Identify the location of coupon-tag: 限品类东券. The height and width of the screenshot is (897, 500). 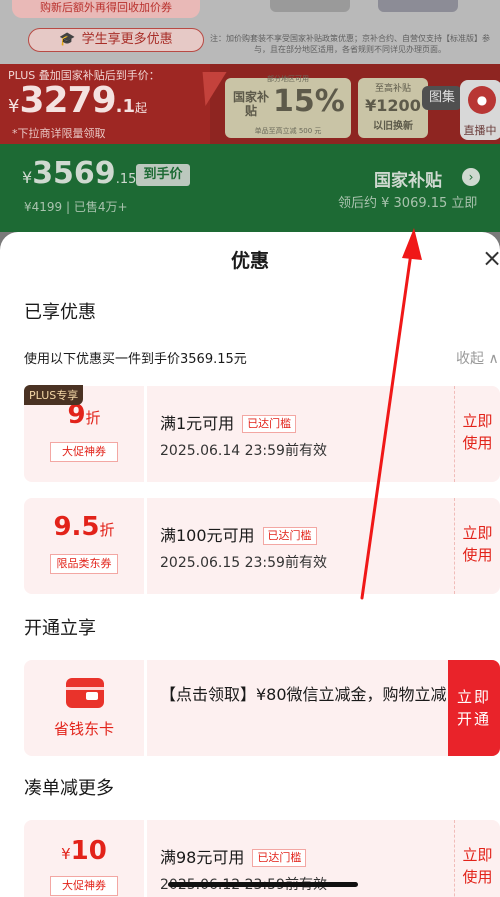
(84, 564).